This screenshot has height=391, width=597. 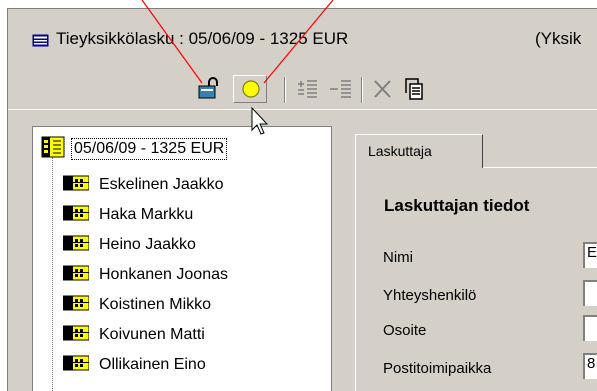 What do you see at coordinates (155, 304) in the screenshot?
I see `tree-item-label: Koistinen Mikko` at bounding box center [155, 304].